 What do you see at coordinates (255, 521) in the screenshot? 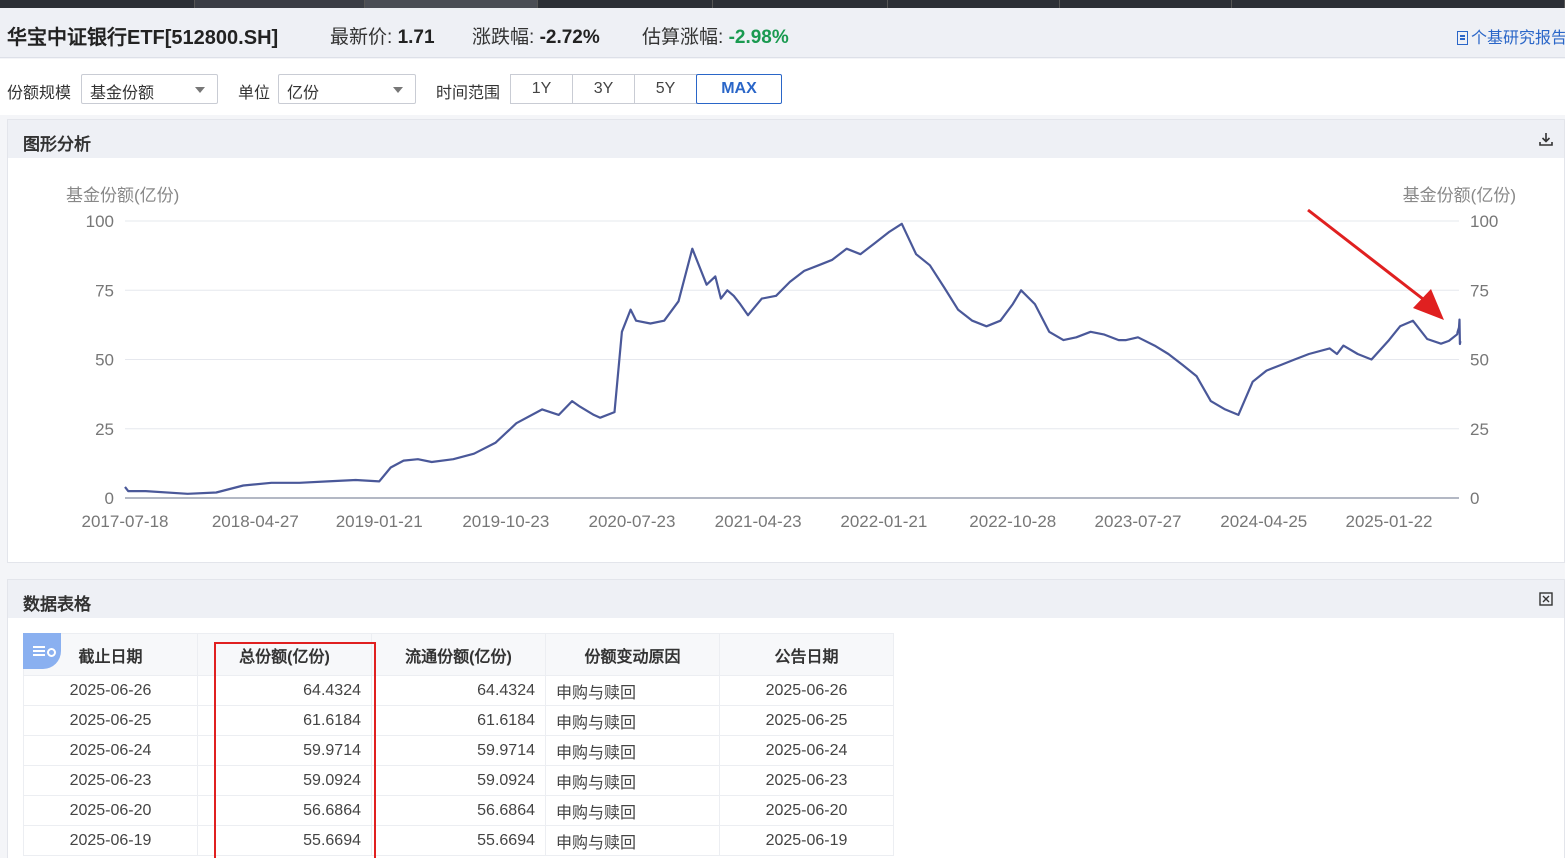
I see `x-tick-label: 2018-04-27` at bounding box center [255, 521].